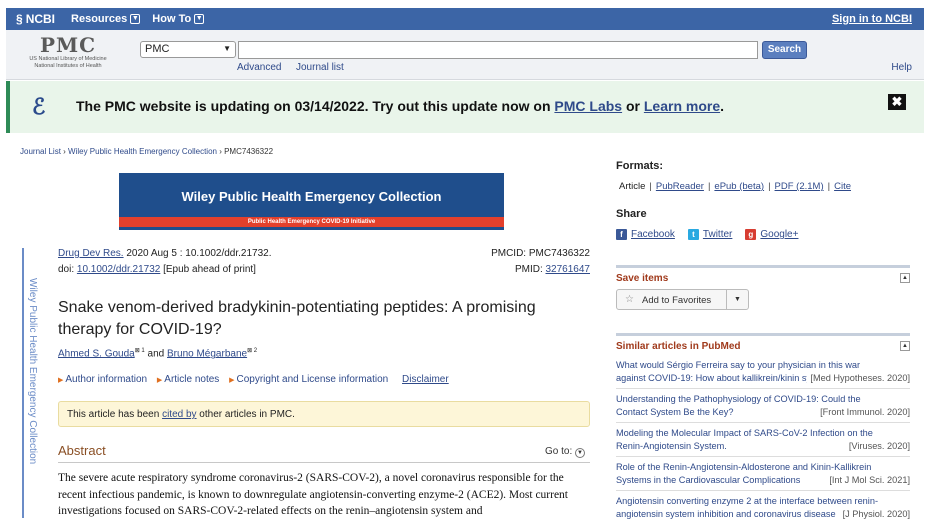 This screenshot has width=927, height=520. What do you see at coordinates (842, 186) in the screenshot?
I see `format-cite: Cite` at bounding box center [842, 186].